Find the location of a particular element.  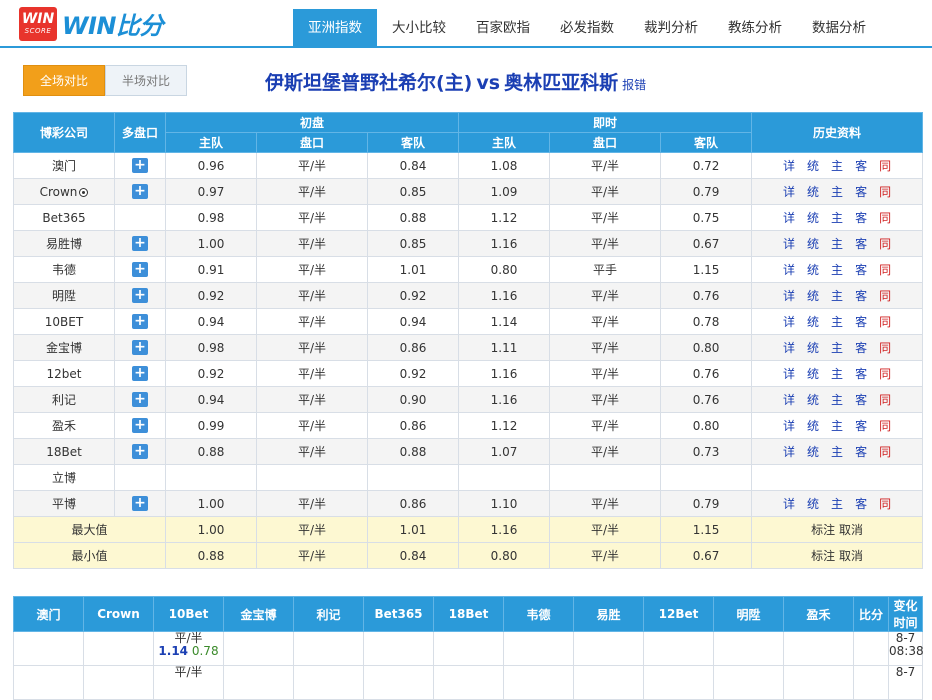

nav-tab-6: 数据分析 is located at coordinates (839, 28).